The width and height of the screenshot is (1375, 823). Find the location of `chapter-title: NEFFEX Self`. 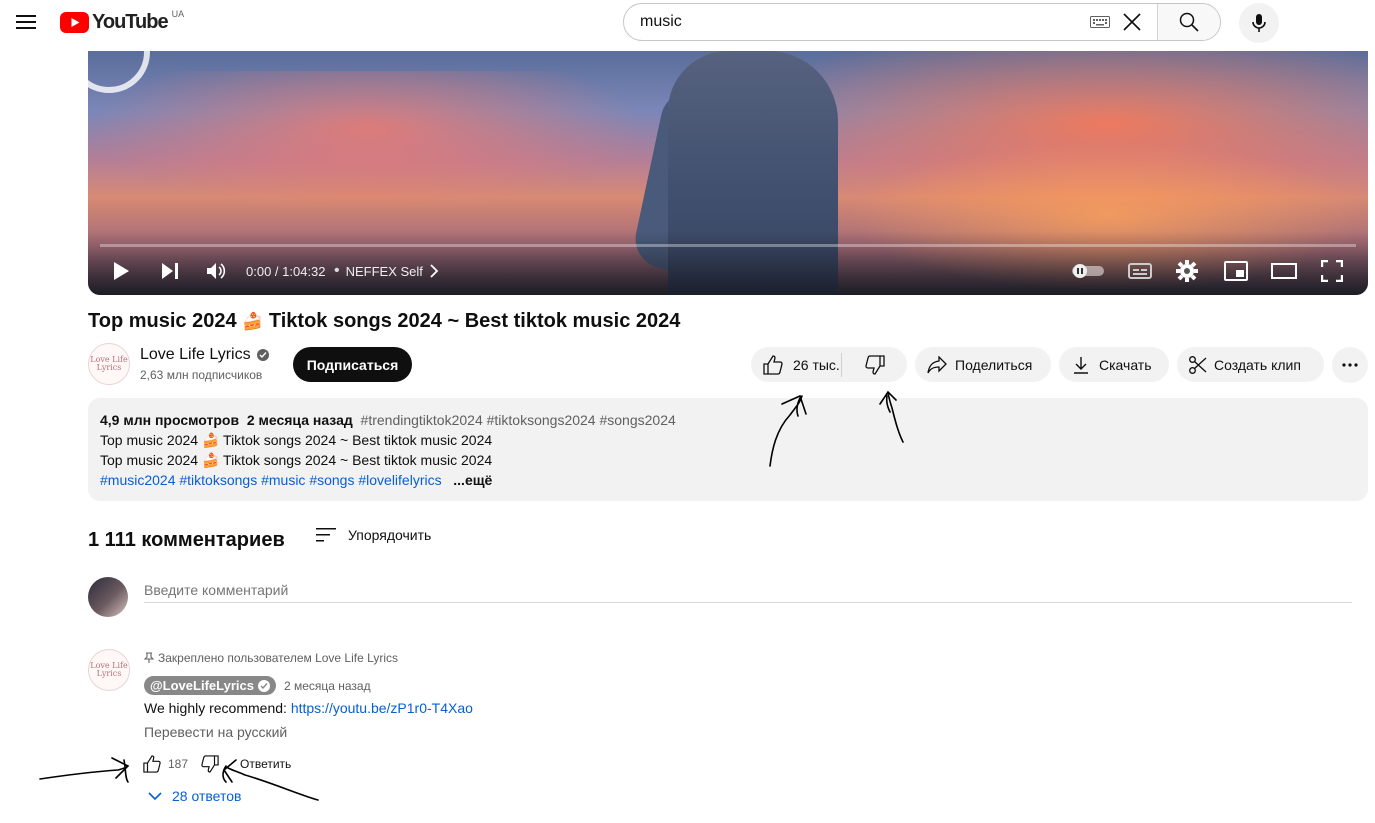

chapter-title: NEFFEX Self is located at coordinates (384, 271).